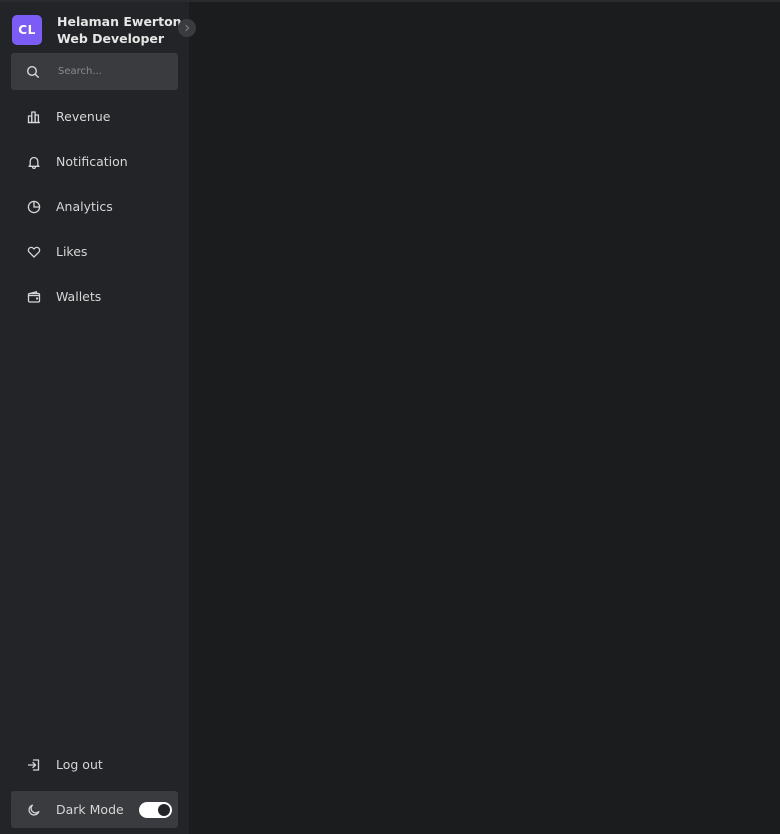 This screenshot has width=780, height=834. What do you see at coordinates (34, 207) in the screenshot?
I see `pie-chart-icon` at bounding box center [34, 207].